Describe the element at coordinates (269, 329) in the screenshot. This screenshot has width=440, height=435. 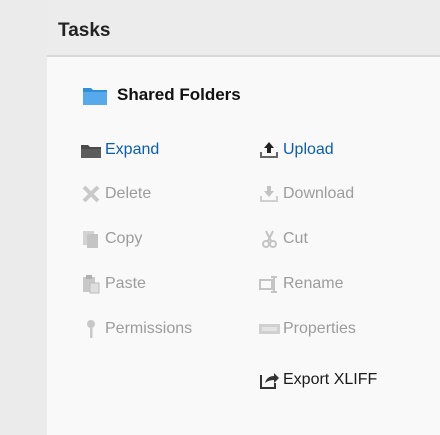
I see `properties-icon` at that location.